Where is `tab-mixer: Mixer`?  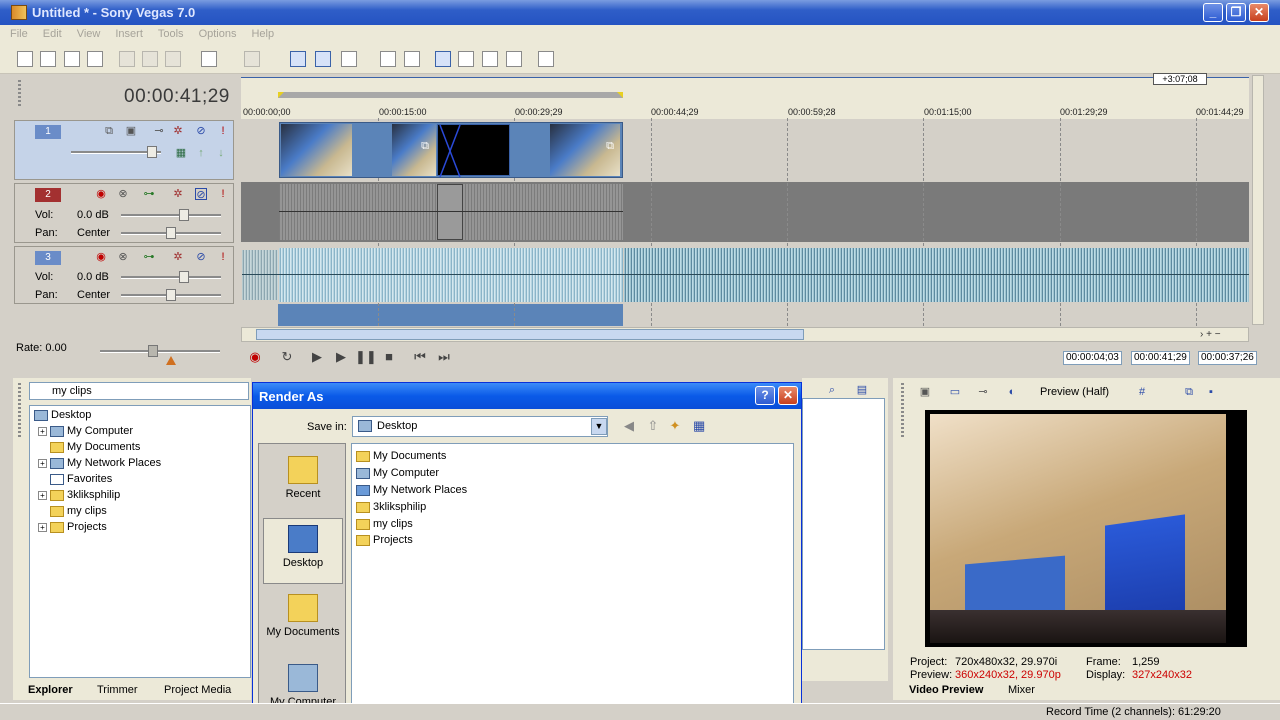
tab-mixer: Mixer is located at coordinates (1021, 690).